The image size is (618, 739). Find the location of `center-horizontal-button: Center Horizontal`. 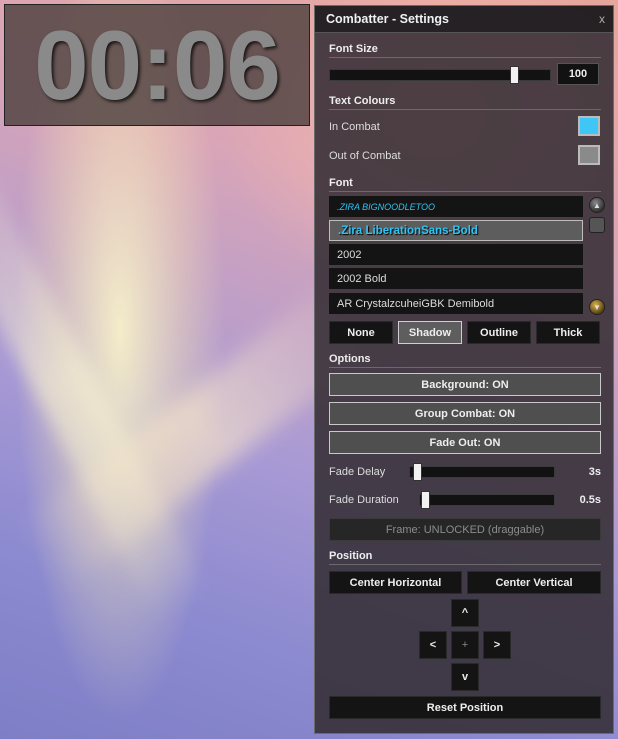

center-horizontal-button: Center Horizontal is located at coordinates (395, 582).